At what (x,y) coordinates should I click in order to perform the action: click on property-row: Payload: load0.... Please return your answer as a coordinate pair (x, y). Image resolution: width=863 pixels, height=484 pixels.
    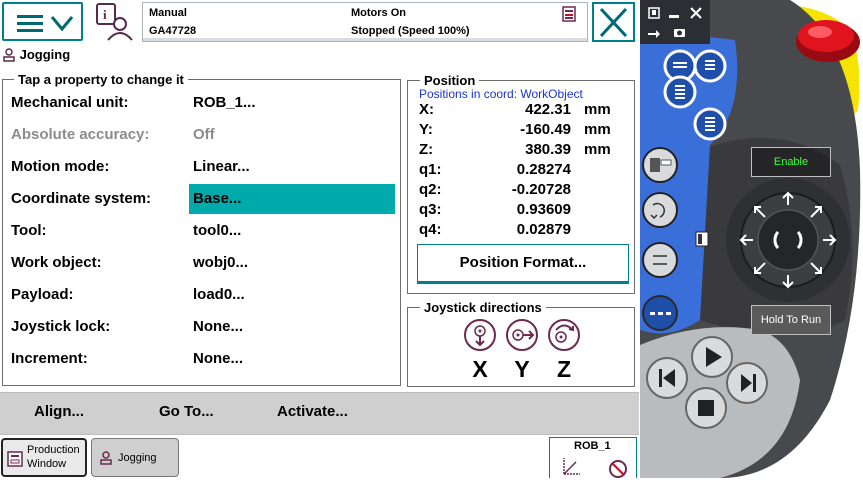
    Looking at the image, I should click on (204, 295).